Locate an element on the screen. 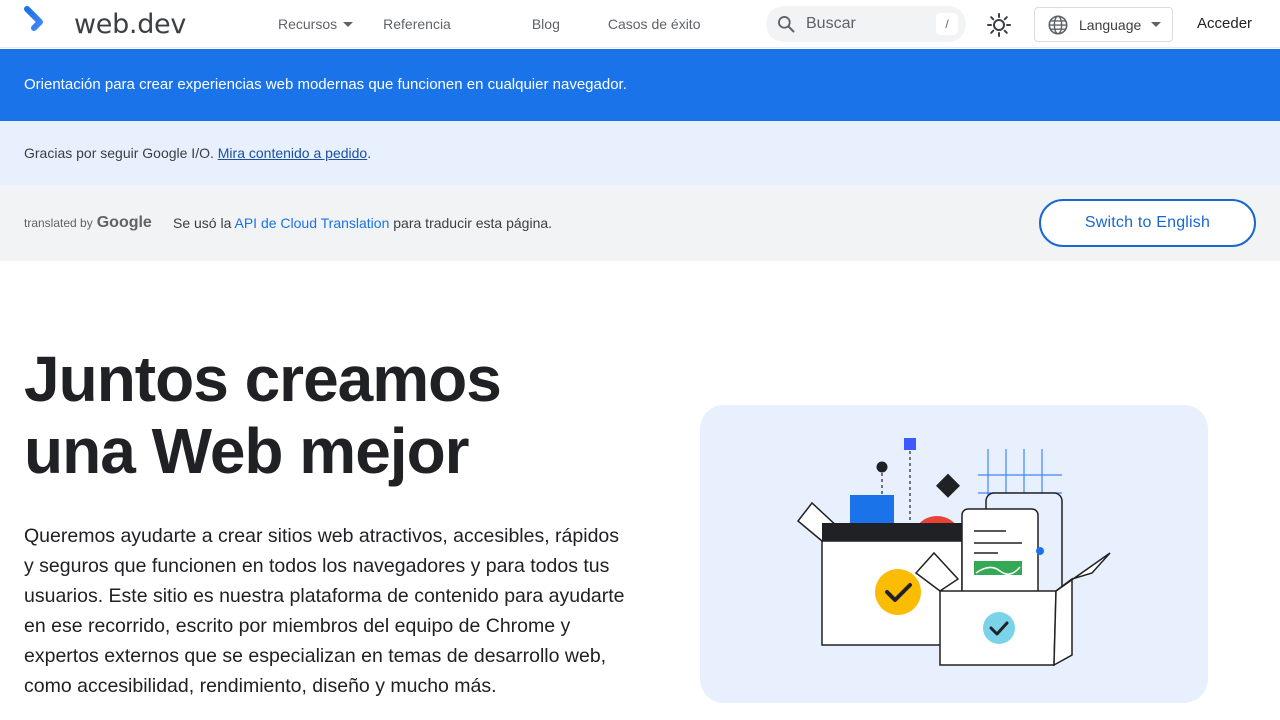 The image size is (1280, 720). nav-recursos-label: Recursos is located at coordinates (308, 24).